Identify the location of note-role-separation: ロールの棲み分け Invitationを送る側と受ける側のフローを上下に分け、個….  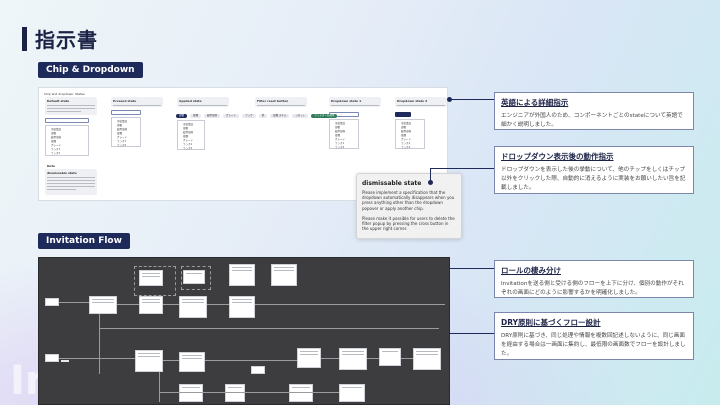
(594, 279).